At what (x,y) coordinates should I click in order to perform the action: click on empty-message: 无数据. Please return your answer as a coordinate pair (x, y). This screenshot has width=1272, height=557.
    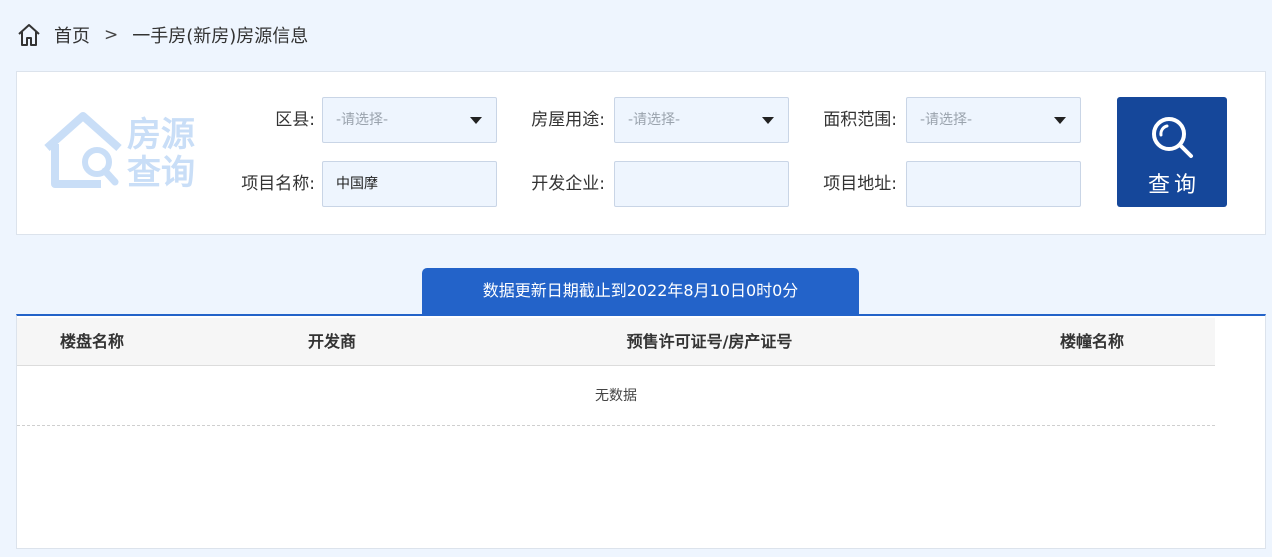
    Looking at the image, I should click on (616, 396).